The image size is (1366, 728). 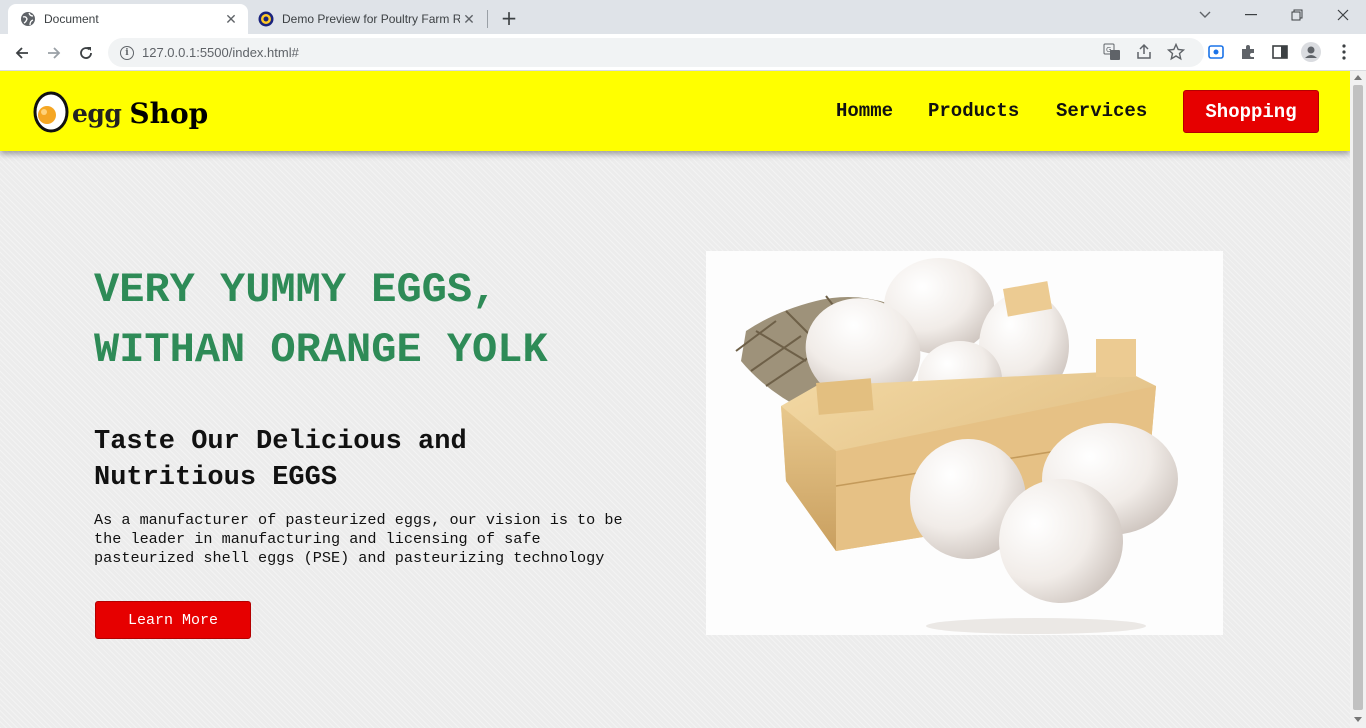 What do you see at coordinates (487, 19) in the screenshot?
I see `tab-separator` at bounding box center [487, 19].